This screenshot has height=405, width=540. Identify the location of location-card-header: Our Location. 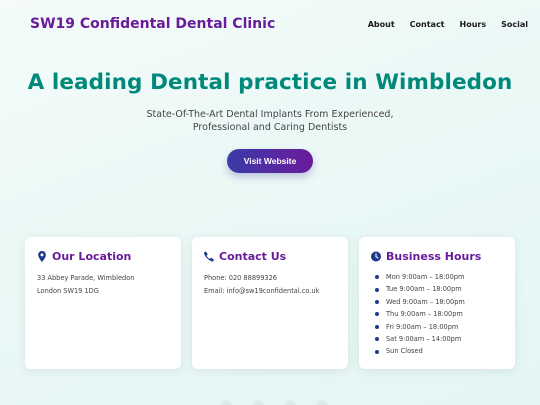
(103, 256).